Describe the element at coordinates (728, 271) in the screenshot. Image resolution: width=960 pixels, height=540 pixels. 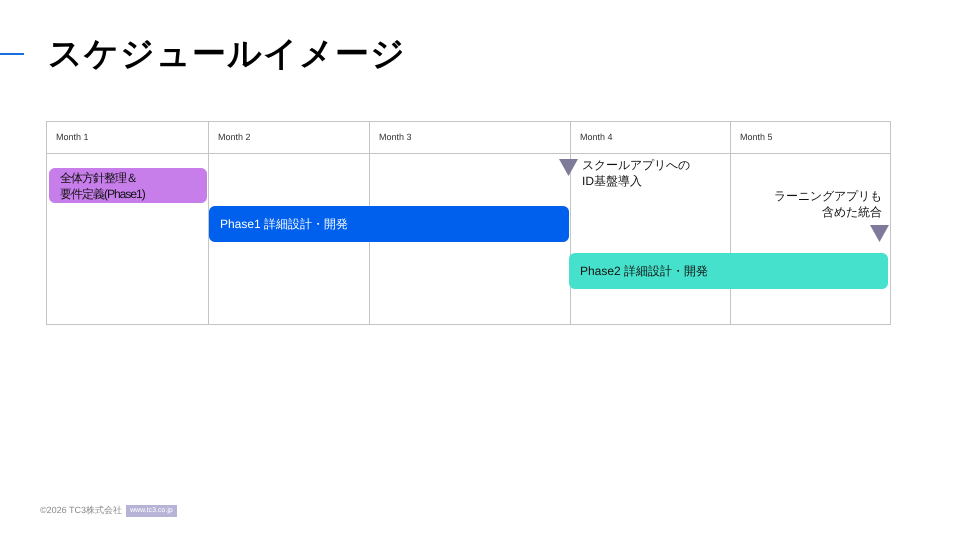
I see `task-bar: Phase2 詳細設計・開発` at that location.